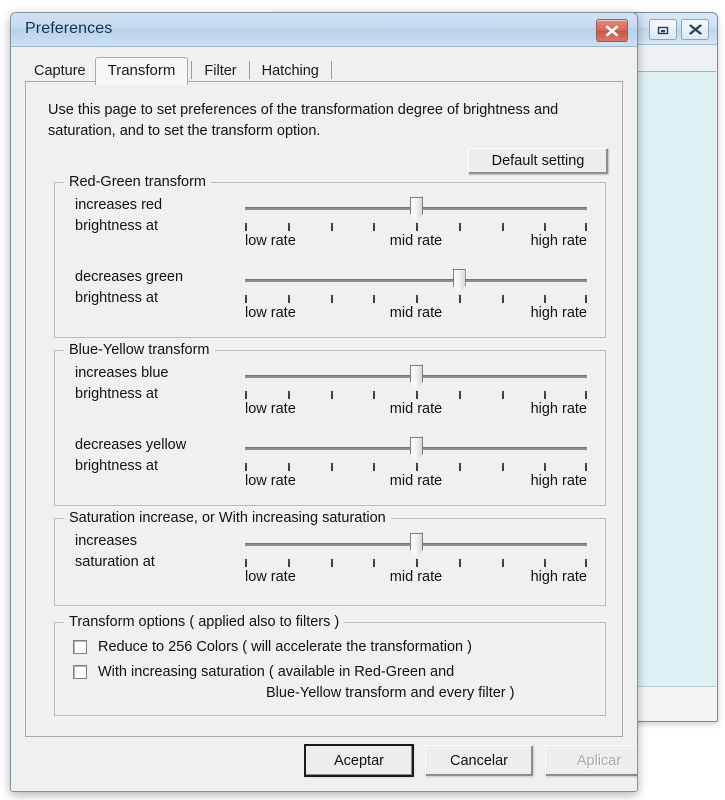 The height and width of the screenshot is (800, 725). Describe the element at coordinates (80, 672) in the screenshot. I see `checkbox-with-increasing-saturation` at that location.